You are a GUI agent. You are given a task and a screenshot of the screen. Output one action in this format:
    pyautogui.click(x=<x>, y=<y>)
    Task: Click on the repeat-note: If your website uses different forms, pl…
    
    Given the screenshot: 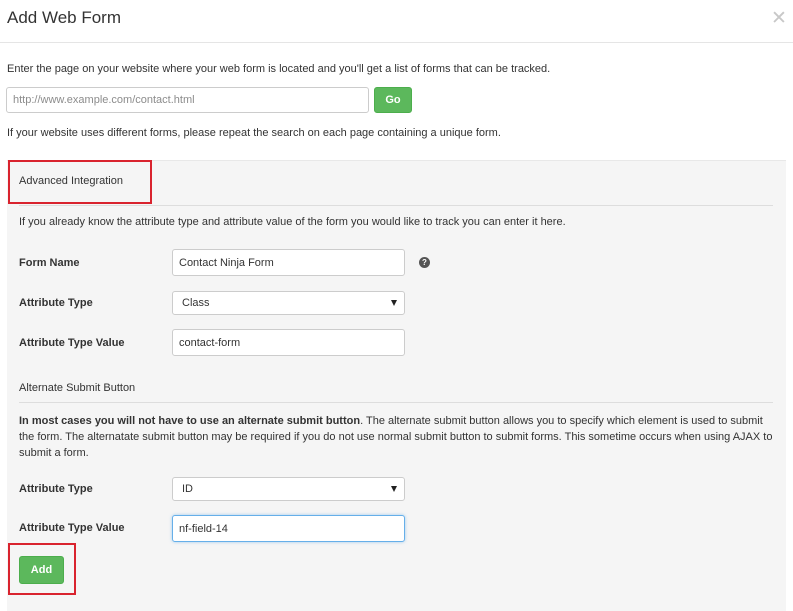 What is the action you would take?
    pyautogui.click(x=254, y=133)
    